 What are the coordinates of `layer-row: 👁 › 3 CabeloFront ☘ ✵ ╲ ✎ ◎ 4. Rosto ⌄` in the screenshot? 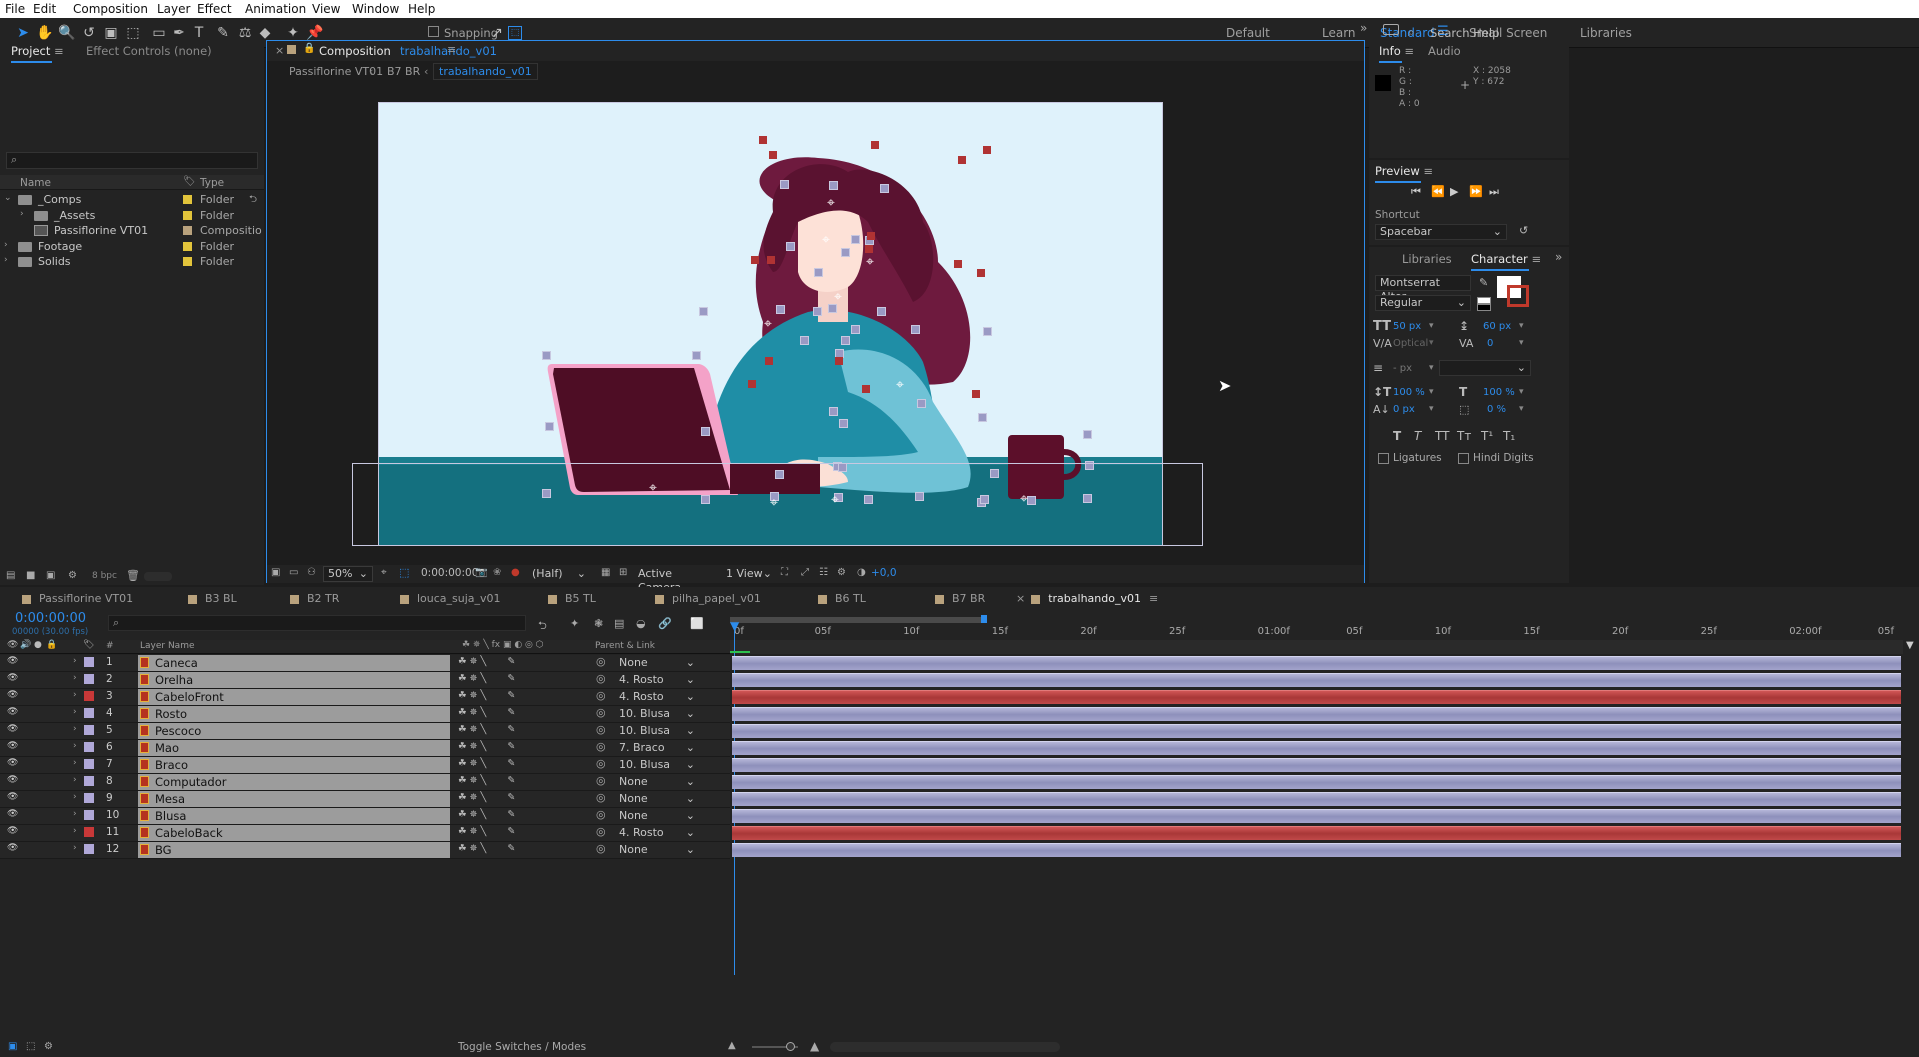 It's located at (959, 697).